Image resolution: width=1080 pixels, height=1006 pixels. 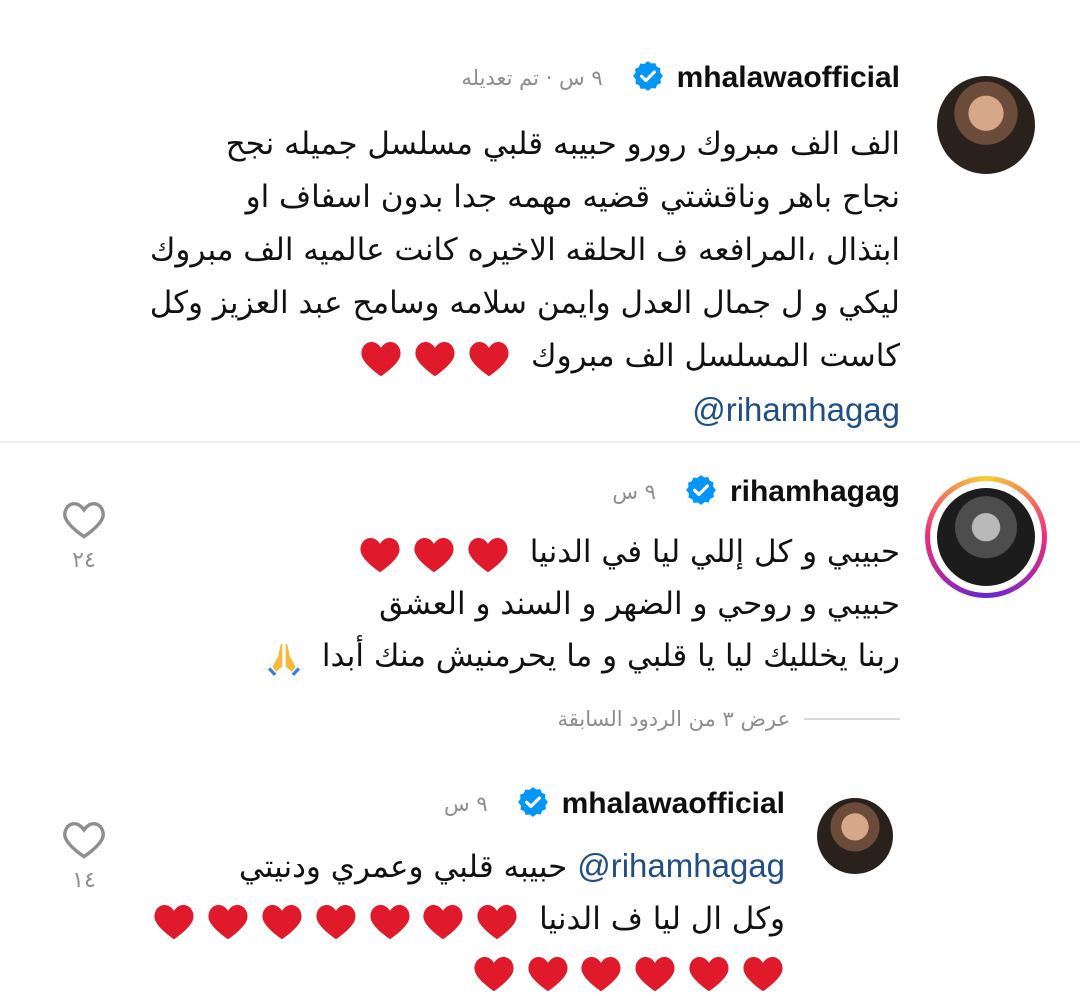 I want to click on comment-header: ٩ س · تم تعديله mhalawaofficial, so click(x=680, y=78).